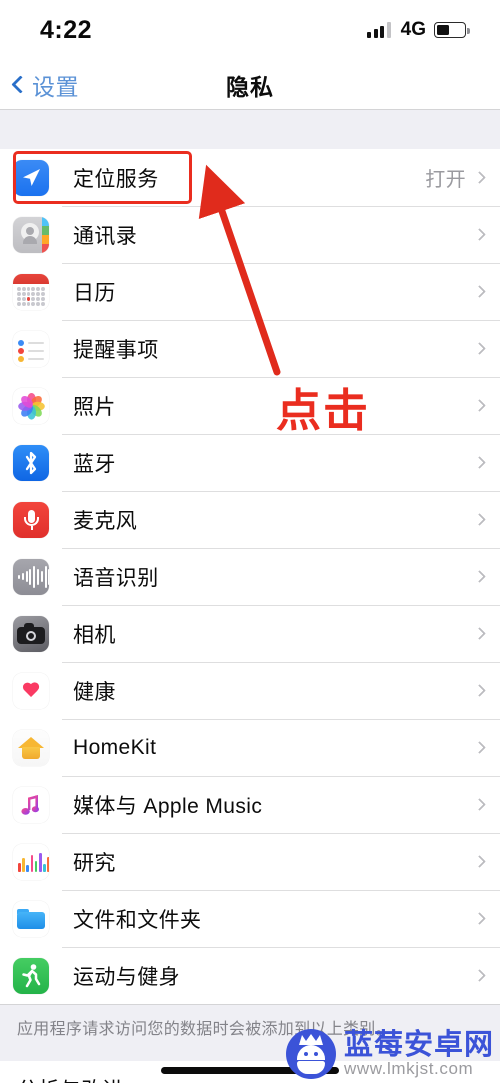 The image size is (500, 1083). I want to click on list-item-label: 分析与改进, so click(70, 1078).